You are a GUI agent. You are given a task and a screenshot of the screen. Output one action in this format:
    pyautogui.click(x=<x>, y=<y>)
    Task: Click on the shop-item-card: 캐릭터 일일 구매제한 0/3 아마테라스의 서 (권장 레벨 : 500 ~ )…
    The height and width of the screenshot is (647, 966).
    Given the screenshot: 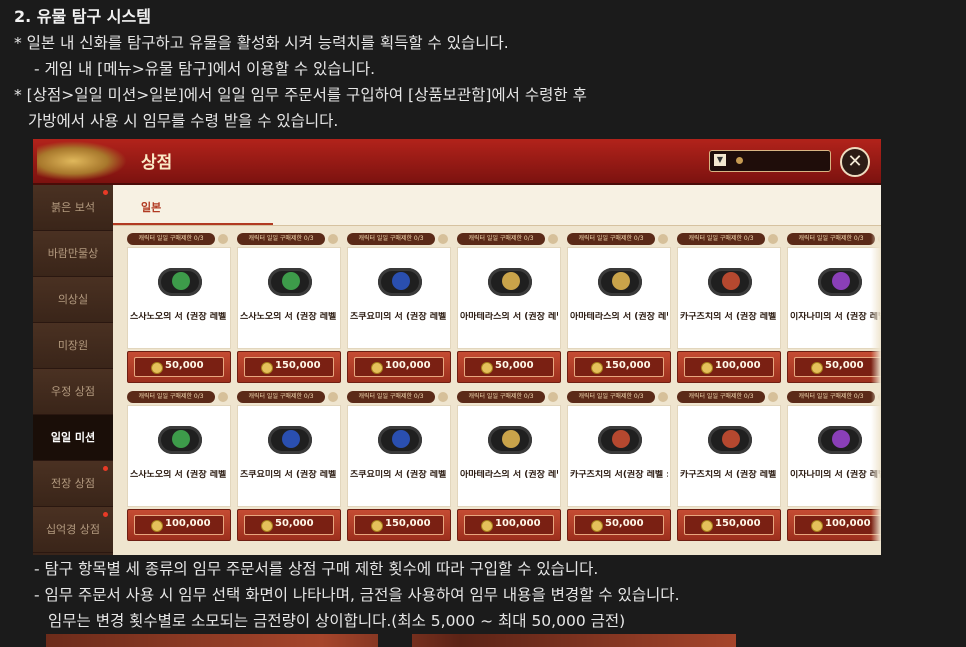 What is the action you would take?
    pyautogui.click(x=619, y=308)
    